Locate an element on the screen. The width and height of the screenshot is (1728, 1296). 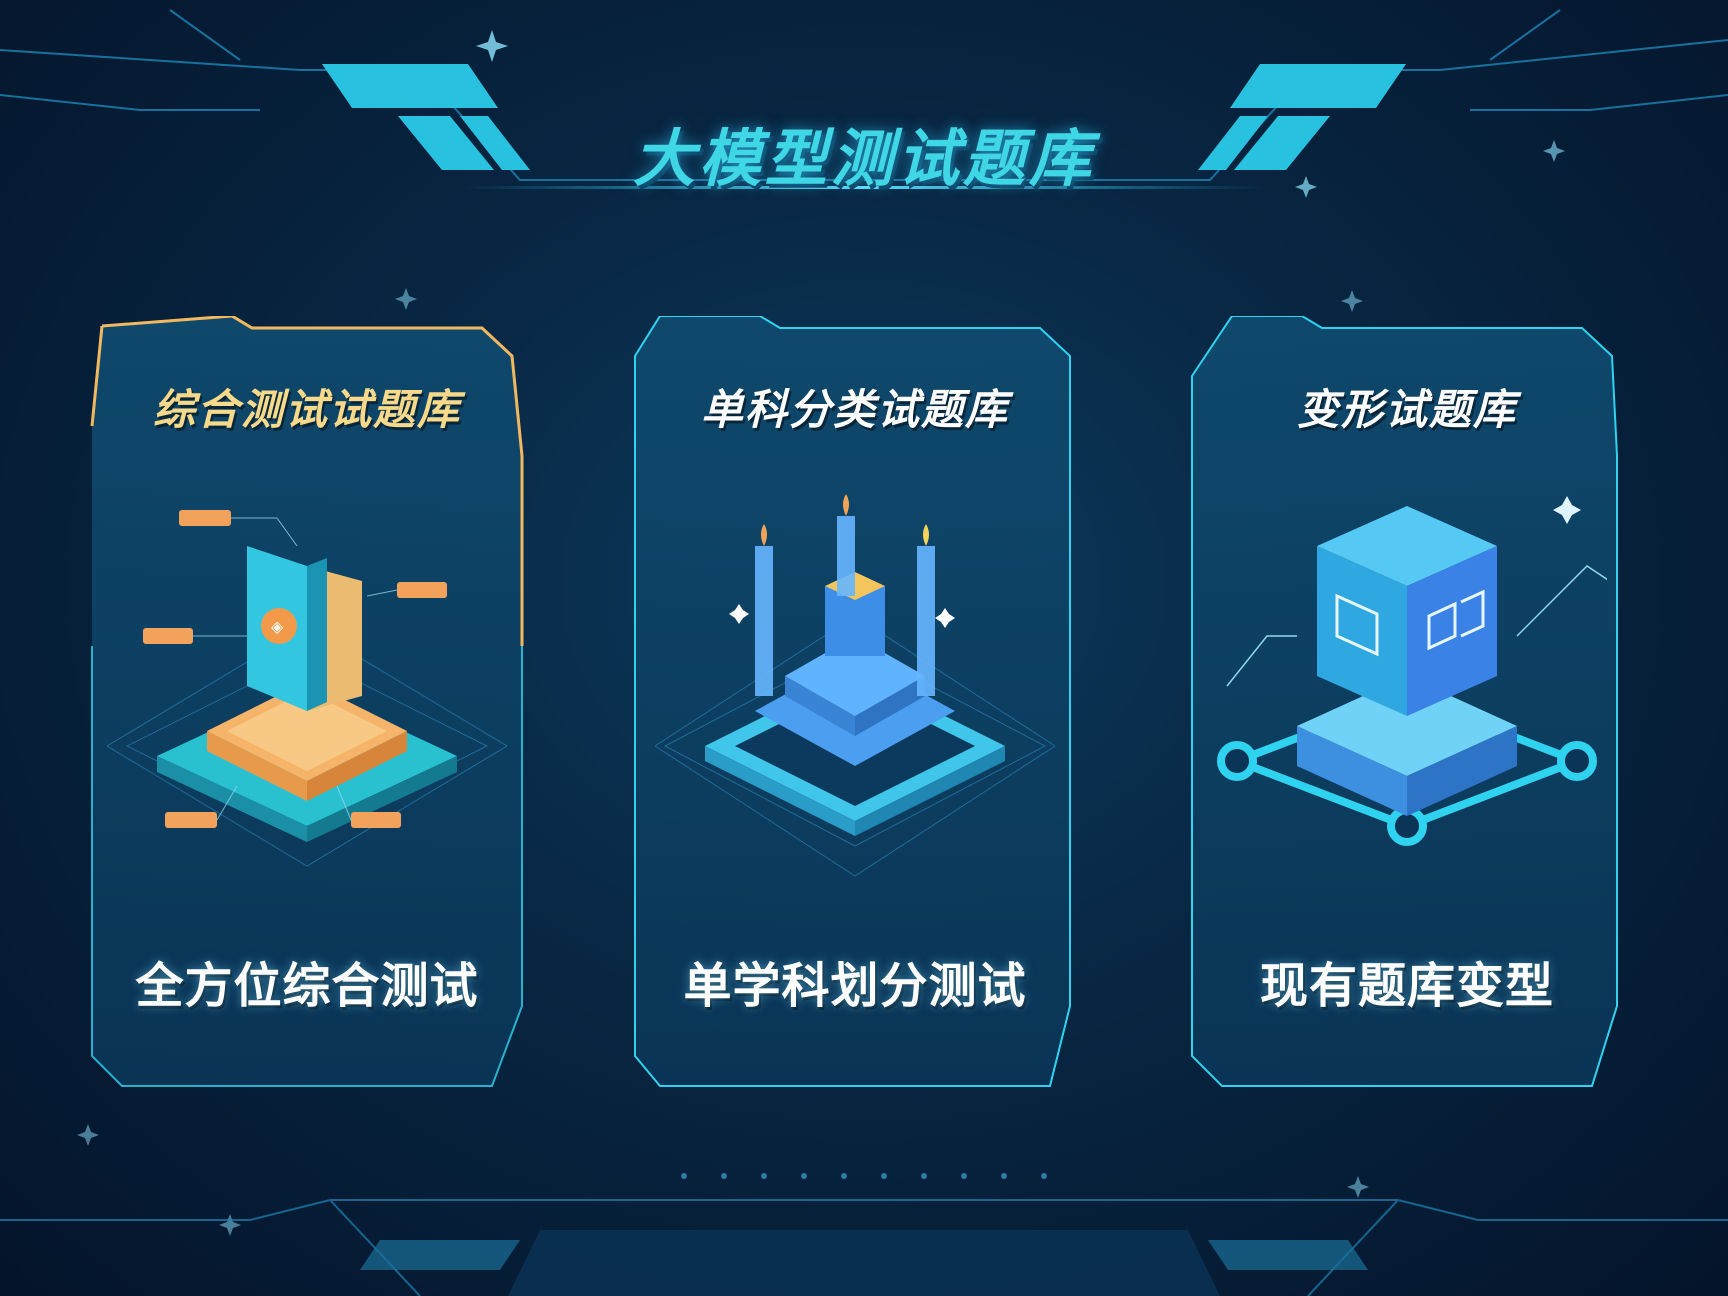
cube-module-icon is located at coordinates (1412, 671).